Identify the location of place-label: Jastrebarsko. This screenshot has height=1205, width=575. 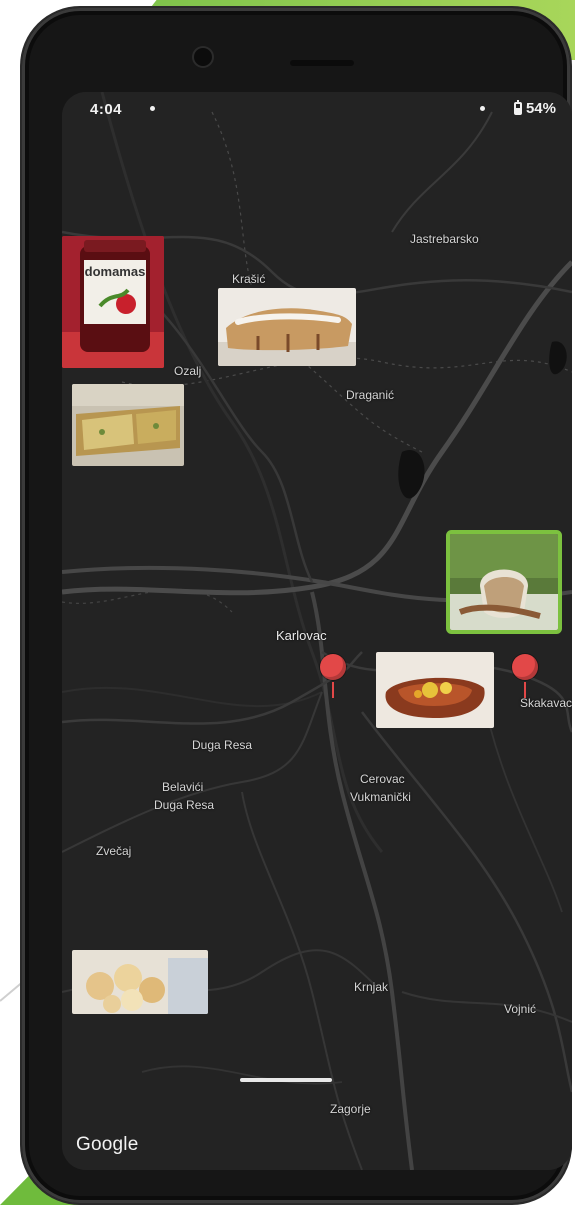
(444, 239).